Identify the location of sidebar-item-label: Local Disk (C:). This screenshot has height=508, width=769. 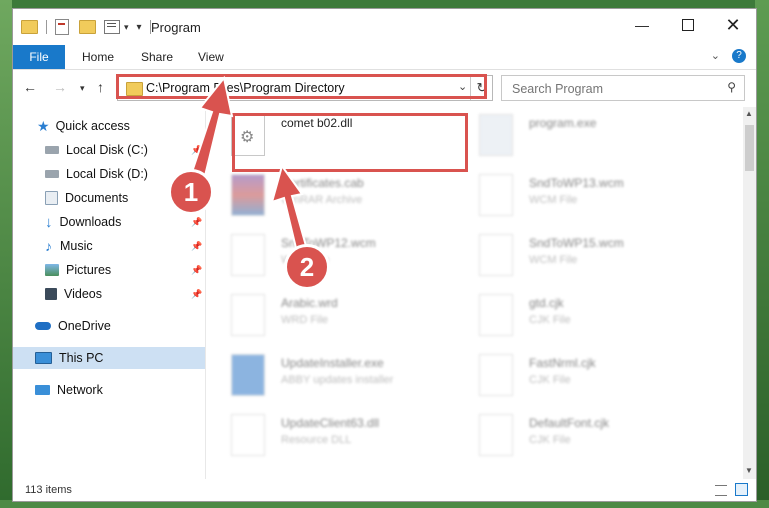
(107, 150).